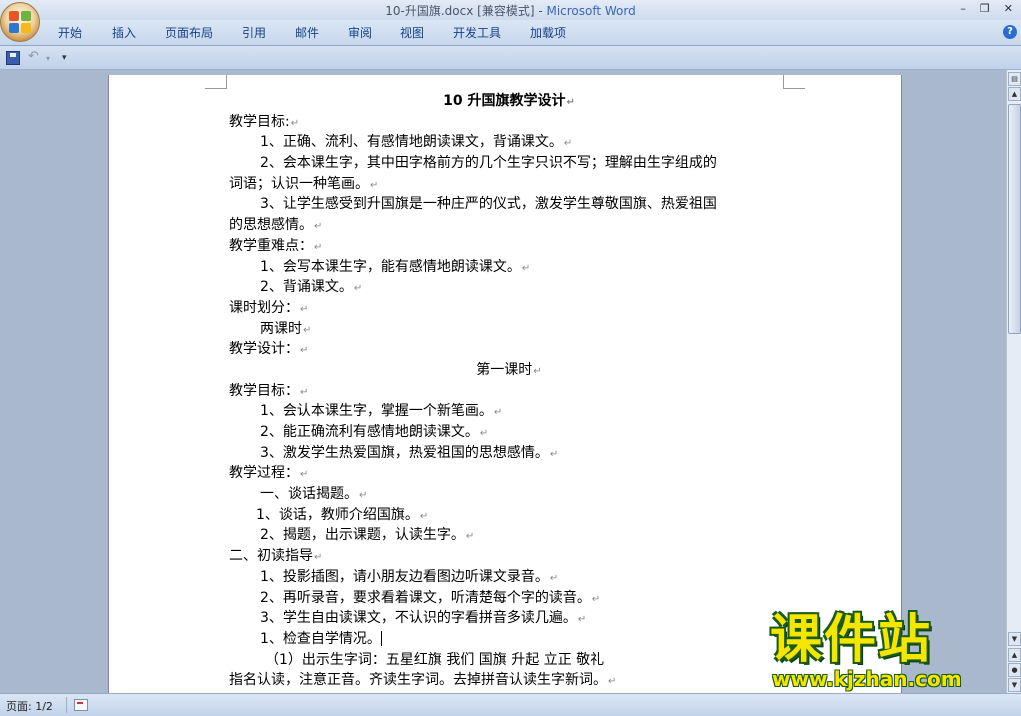 Image resolution: width=1021 pixels, height=716 pixels. Describe the element at coordinates (477, 32) in the screenshot. I see `tab-developer: 开发工具` at that location.